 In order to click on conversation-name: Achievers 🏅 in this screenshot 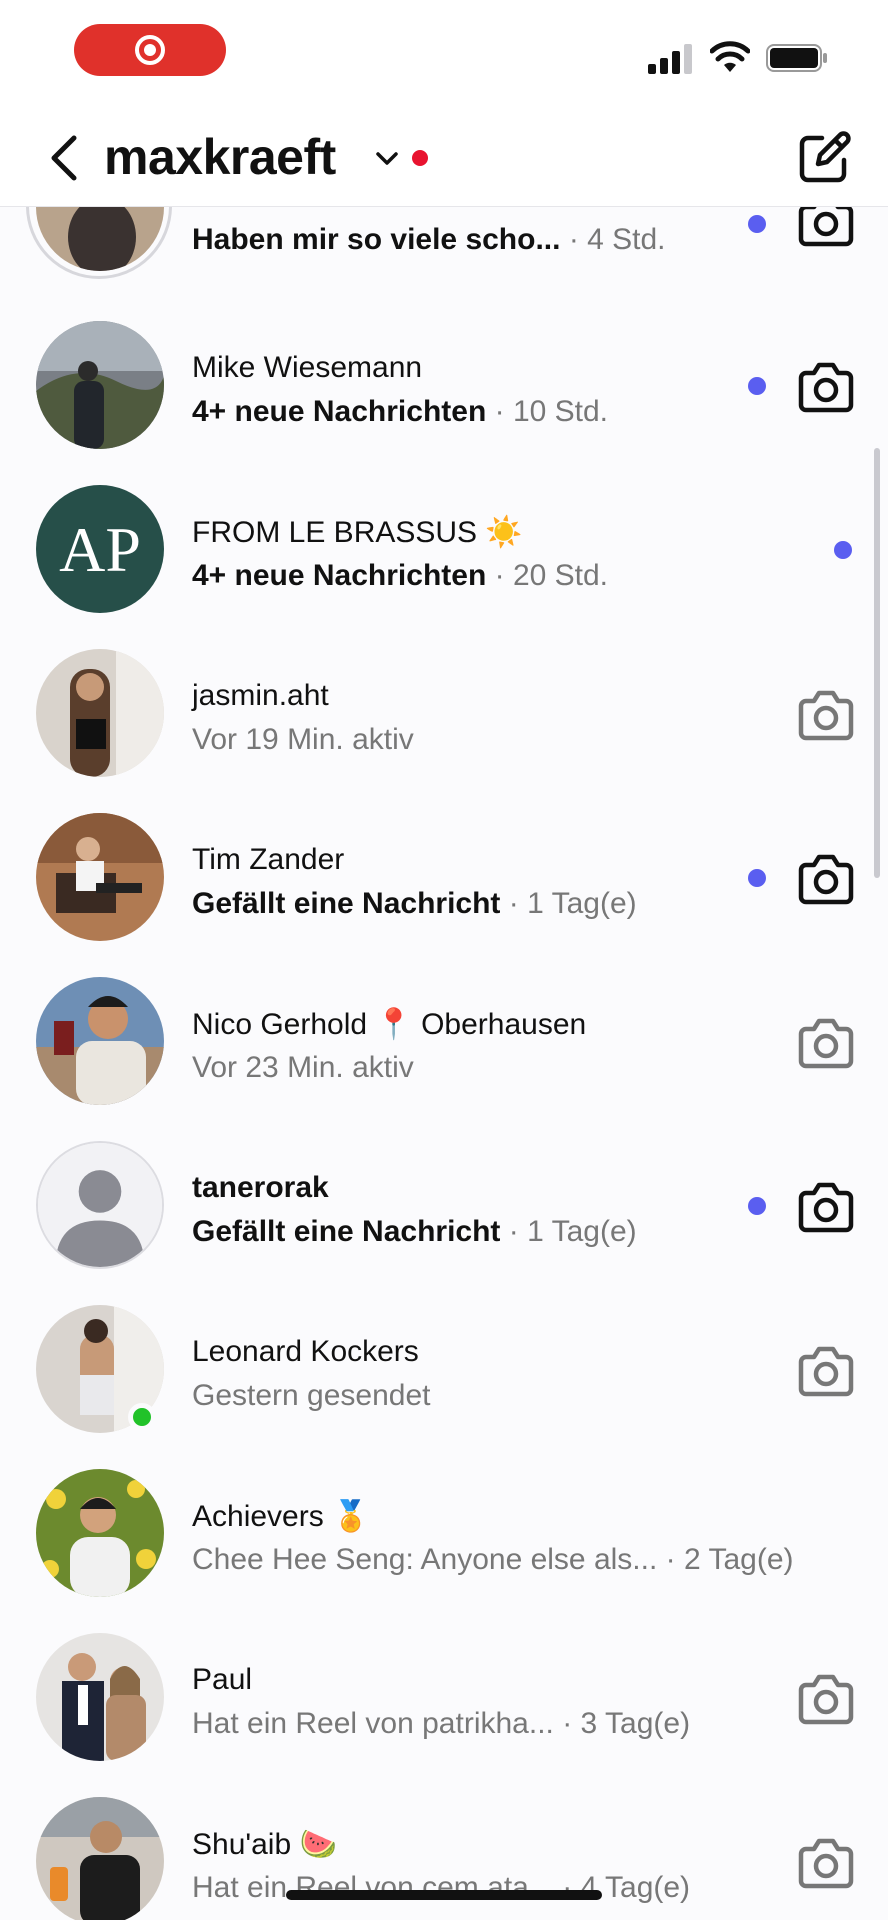, I will do `click(281, 1516)`.